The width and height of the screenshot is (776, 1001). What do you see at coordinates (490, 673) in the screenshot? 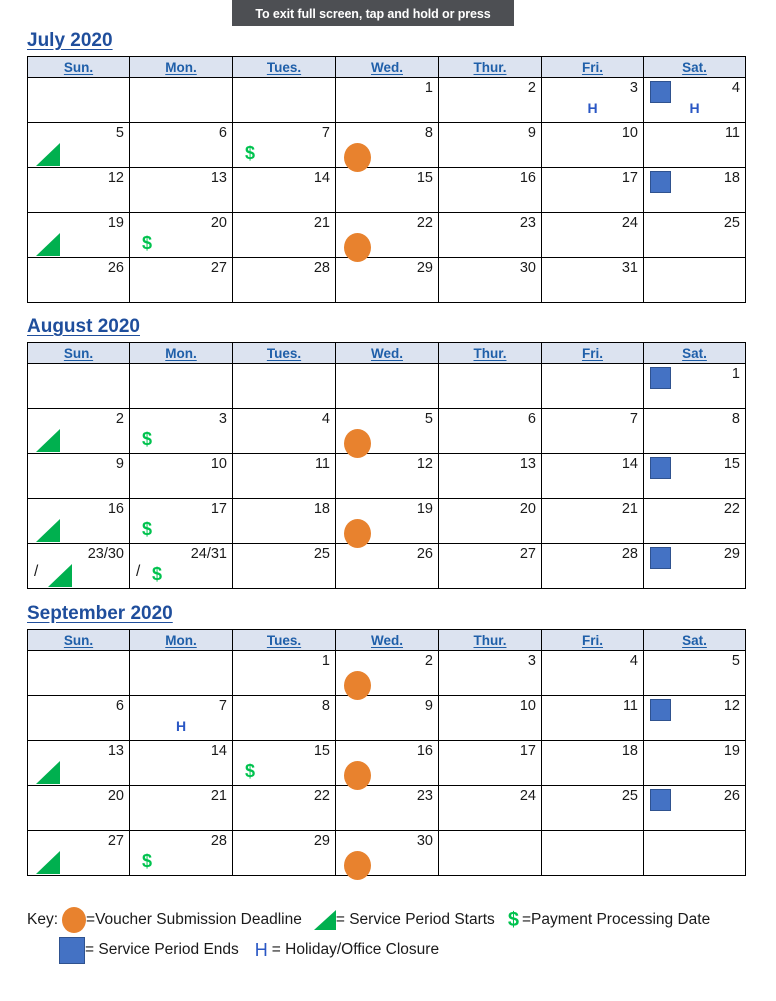
I see `calendar-day-cell: 3` at bounding box center [490, 673].